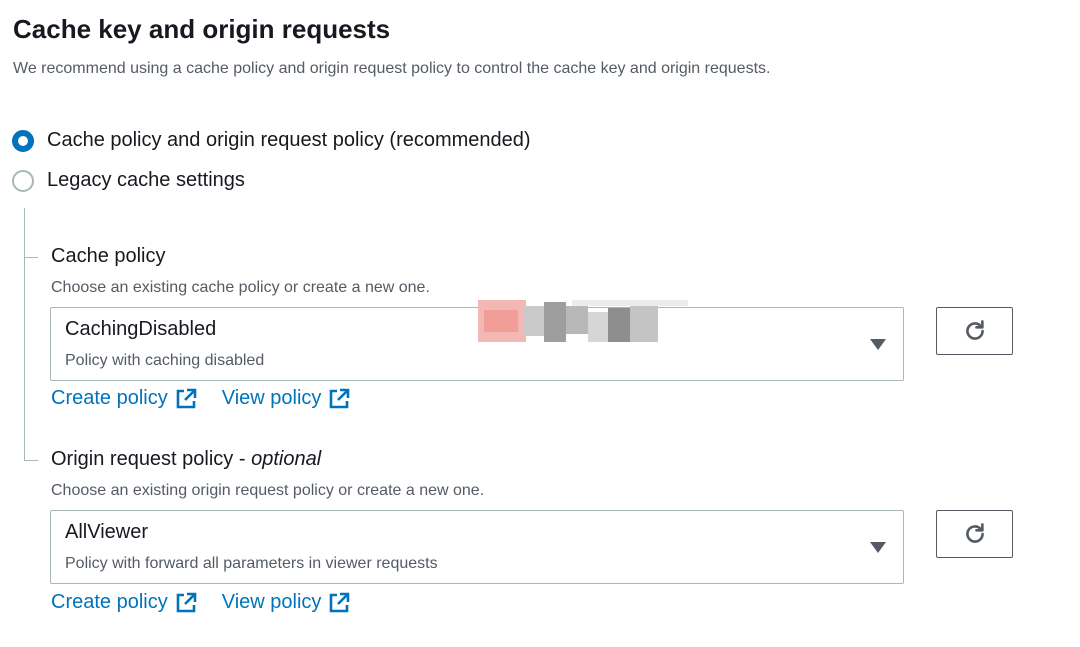 This screenshot has width=1080, height=647. I want to click on redacted-area, so click(583, 321).